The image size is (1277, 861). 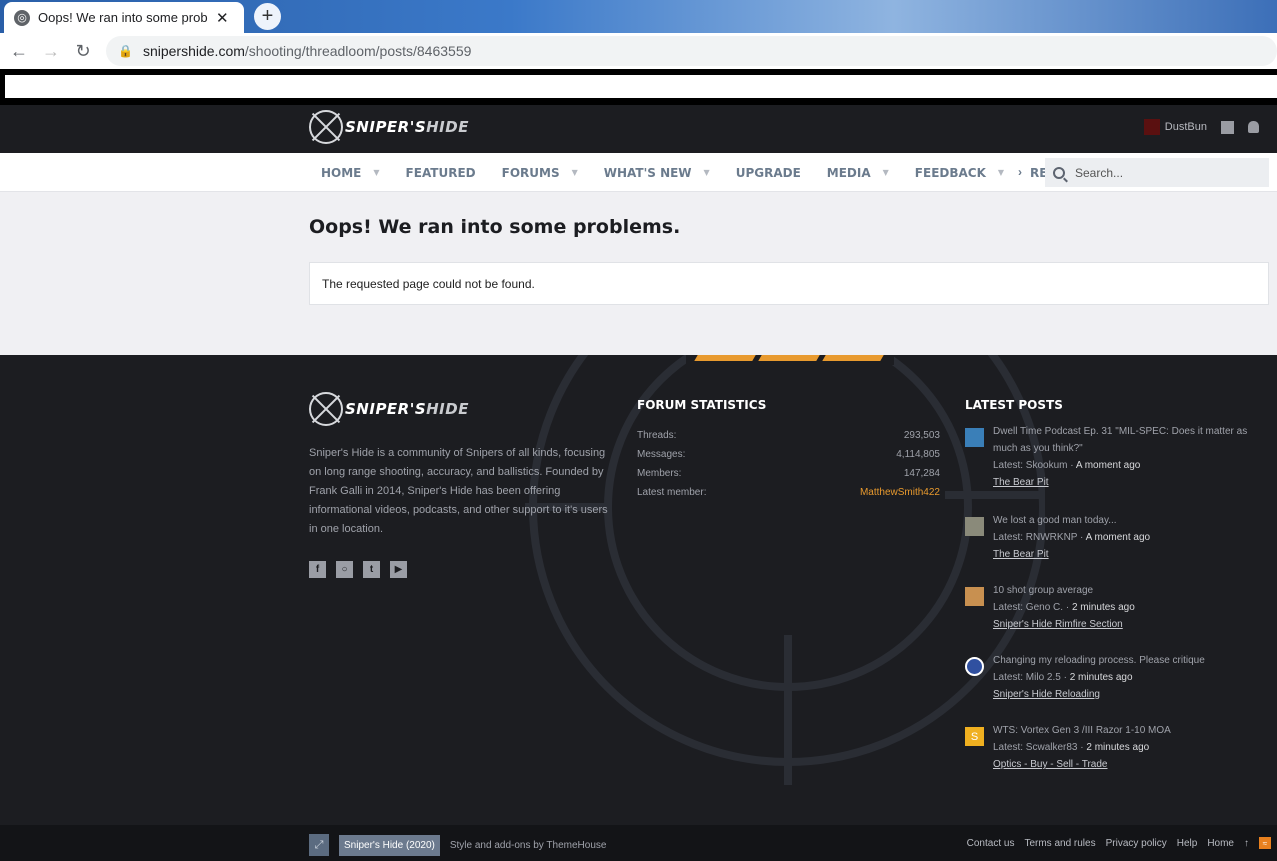 What do you see at coordinates (1125, 624) in the screenshot?
I see `post-forum-link: Sniper's Hide Rimfire Section` at bounding box center [1125, 624].